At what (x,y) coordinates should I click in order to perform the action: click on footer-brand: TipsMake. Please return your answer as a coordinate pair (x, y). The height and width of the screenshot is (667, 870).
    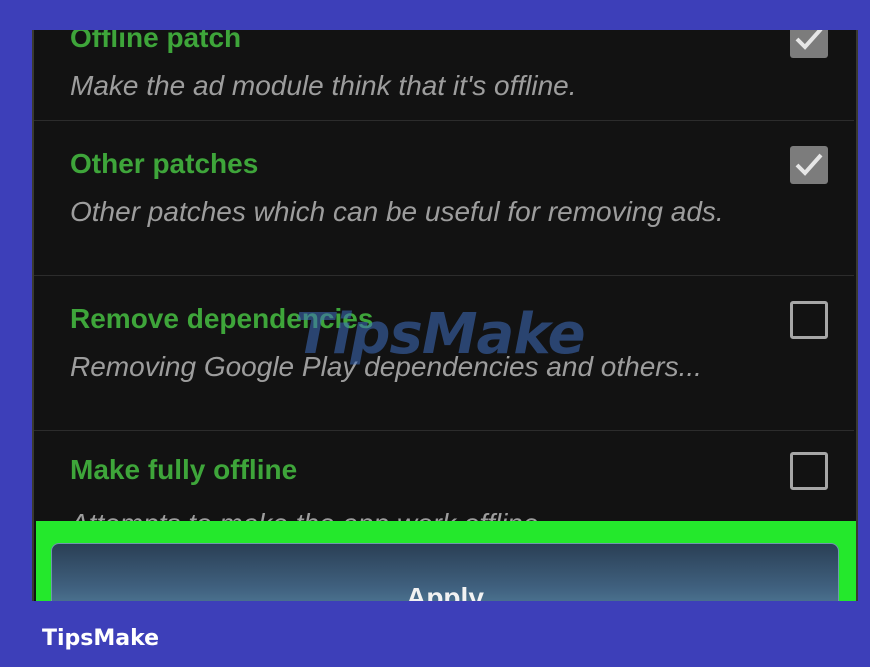
    Looking at the image, I should click on (101, 638).